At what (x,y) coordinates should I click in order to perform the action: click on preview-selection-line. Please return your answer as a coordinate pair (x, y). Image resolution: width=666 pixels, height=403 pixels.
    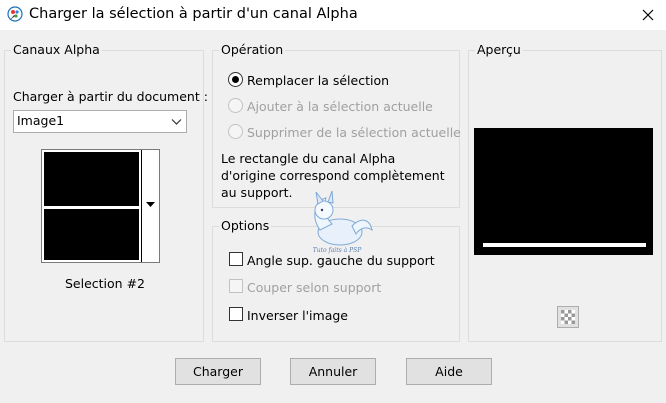
    Looking at the image, I should click on (564, 245).